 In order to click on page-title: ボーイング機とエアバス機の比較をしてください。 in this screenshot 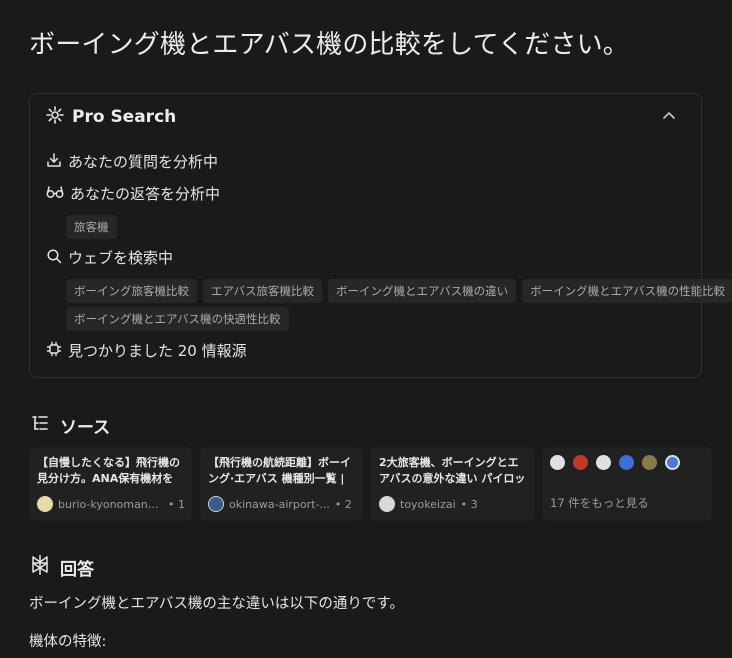, I will do `click(329, 45)`.